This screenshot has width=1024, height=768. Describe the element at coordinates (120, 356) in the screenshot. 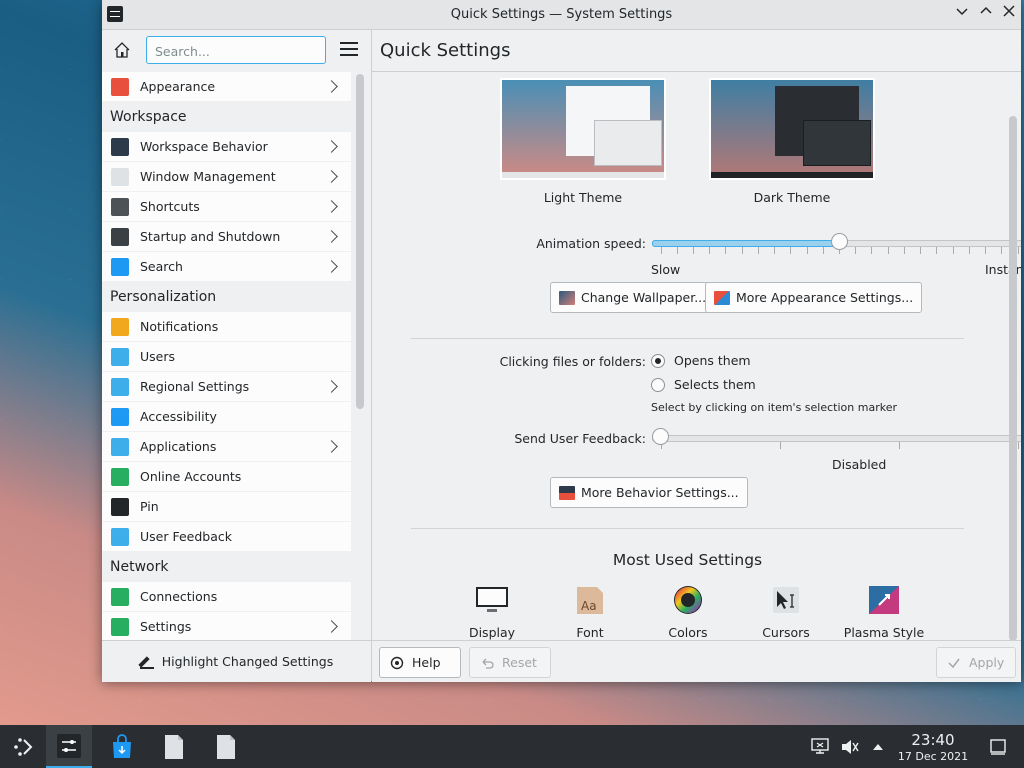

I see `users-icon` at that location.